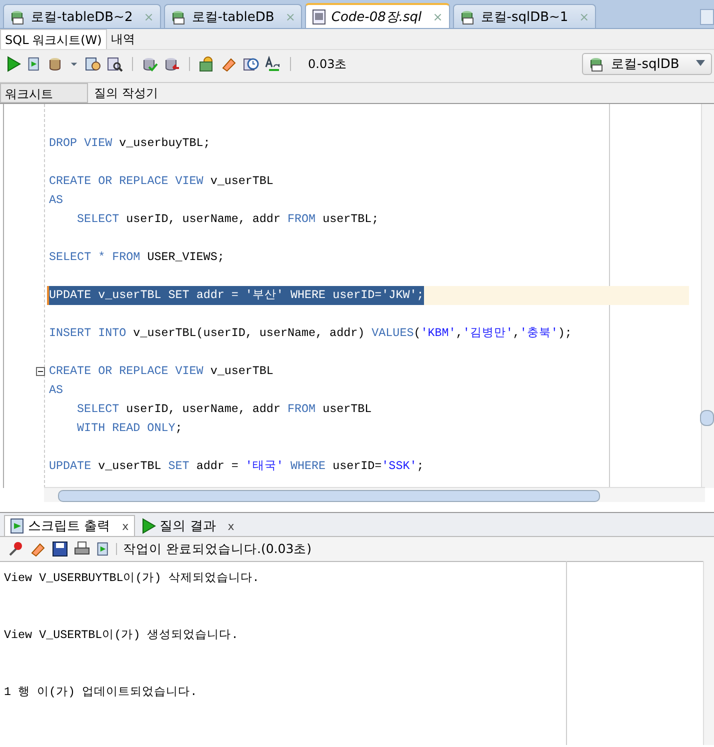  I want to click on code-line: INSERT INTO v_userTBL(userID, userName, addr) VALUES('KBM','김병만','충북');, so click(310, 333).